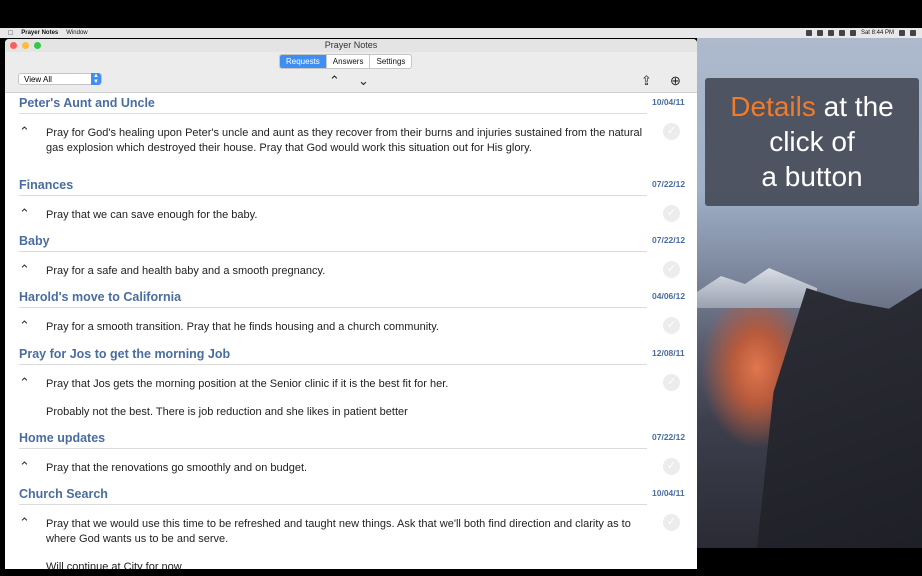  I want to click on wifi-icon, so click(841, 33).